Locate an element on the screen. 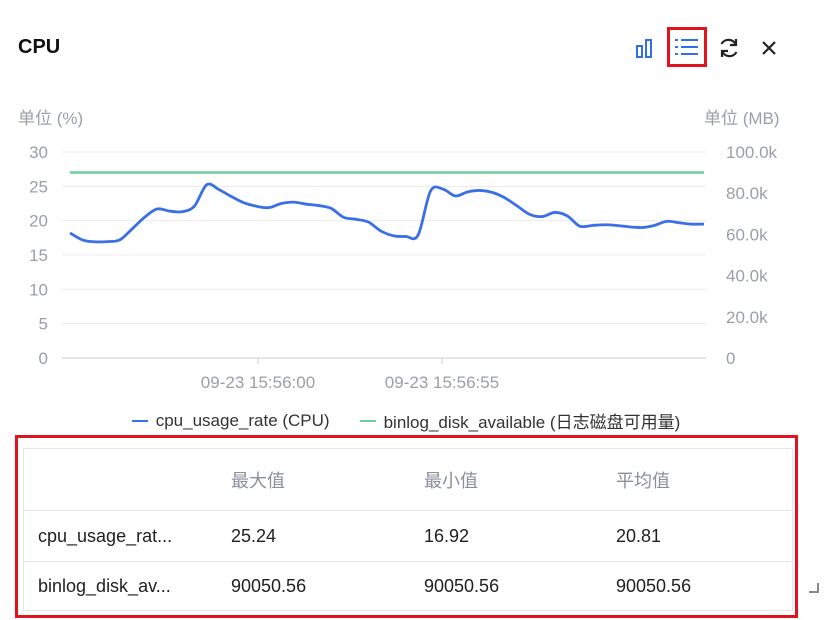 This screenshot has height=620, width=826. legend-label-cpu: cpu_usage_rate (CPU) is located at coordinates (242, 420).